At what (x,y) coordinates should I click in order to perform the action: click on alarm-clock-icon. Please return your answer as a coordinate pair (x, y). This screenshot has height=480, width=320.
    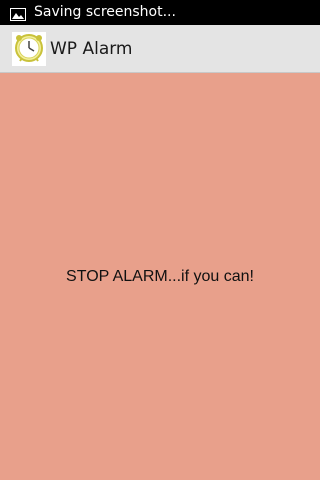
    Looking at the image, I should click on (29, 49).